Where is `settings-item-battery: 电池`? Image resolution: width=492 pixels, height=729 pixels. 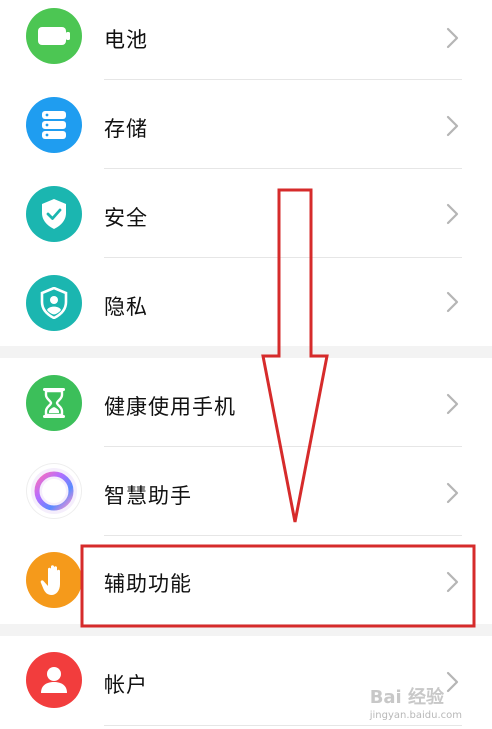
settings-item-battery: 电池 is located at coordinates (246, 40).